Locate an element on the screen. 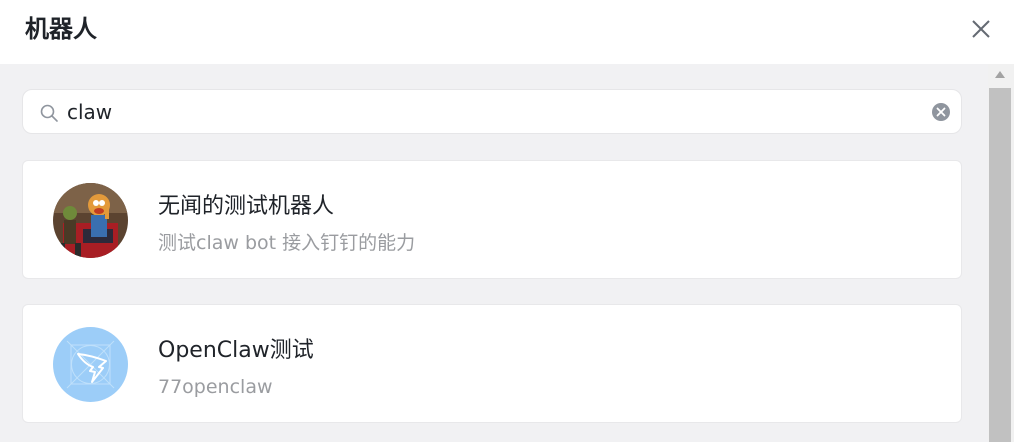  bot-description: 测试claw bot 接入钉钉的能力 is located at coordinates (287, 243).